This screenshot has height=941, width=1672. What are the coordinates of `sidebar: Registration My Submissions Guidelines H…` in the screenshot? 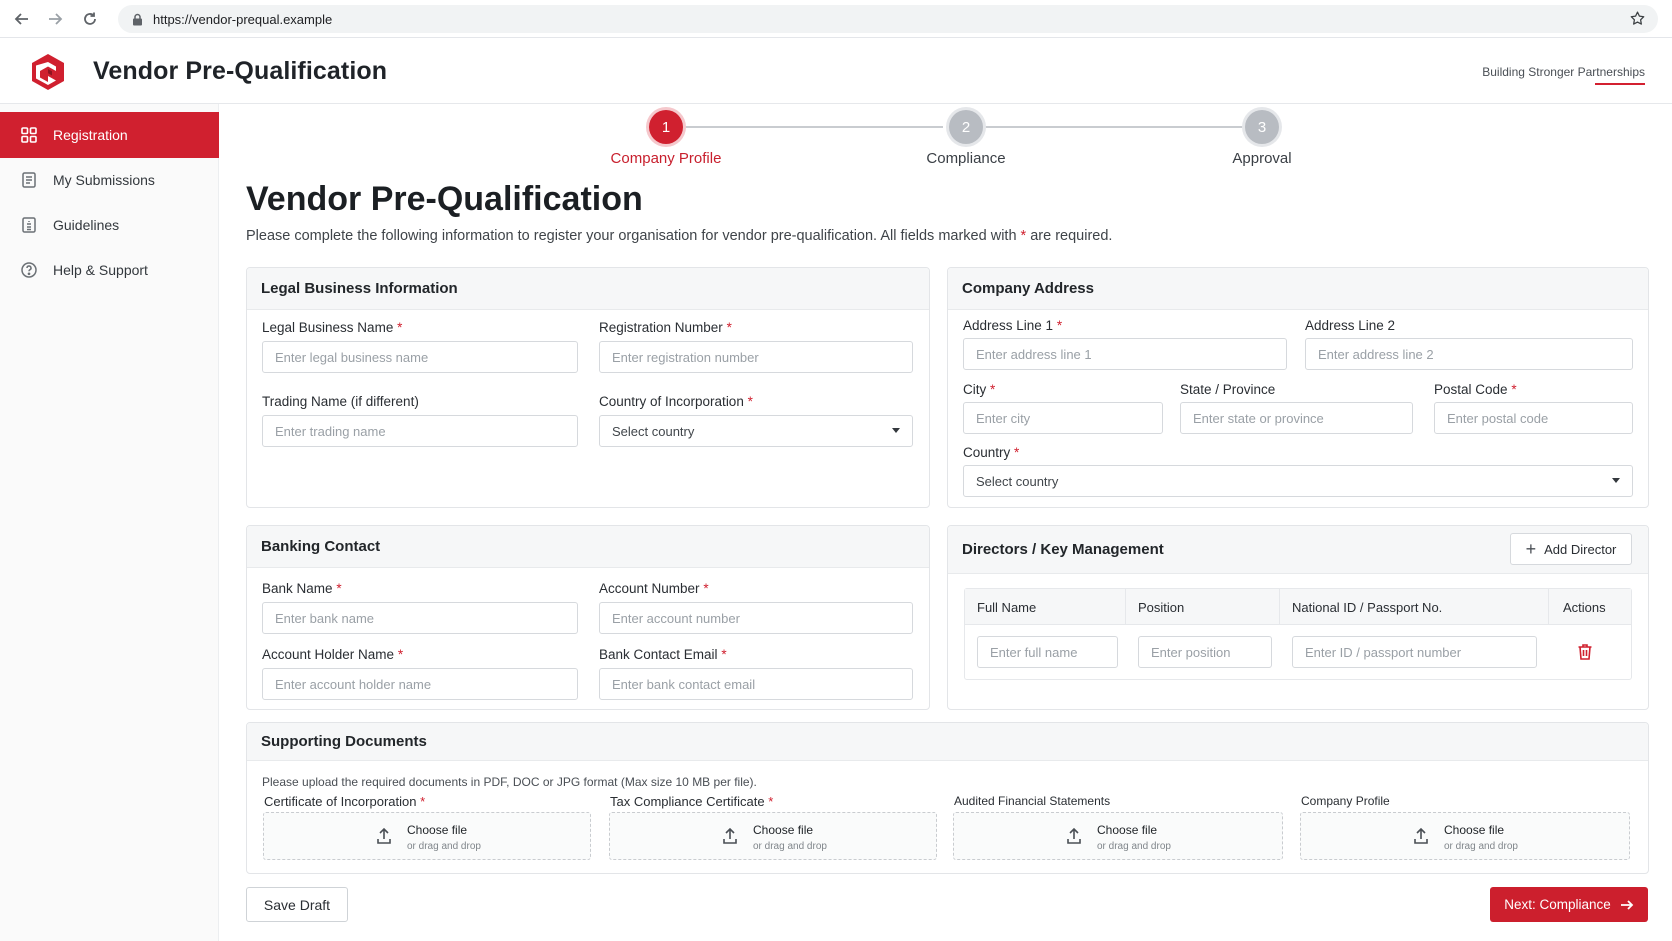 It's located at (109, 522).